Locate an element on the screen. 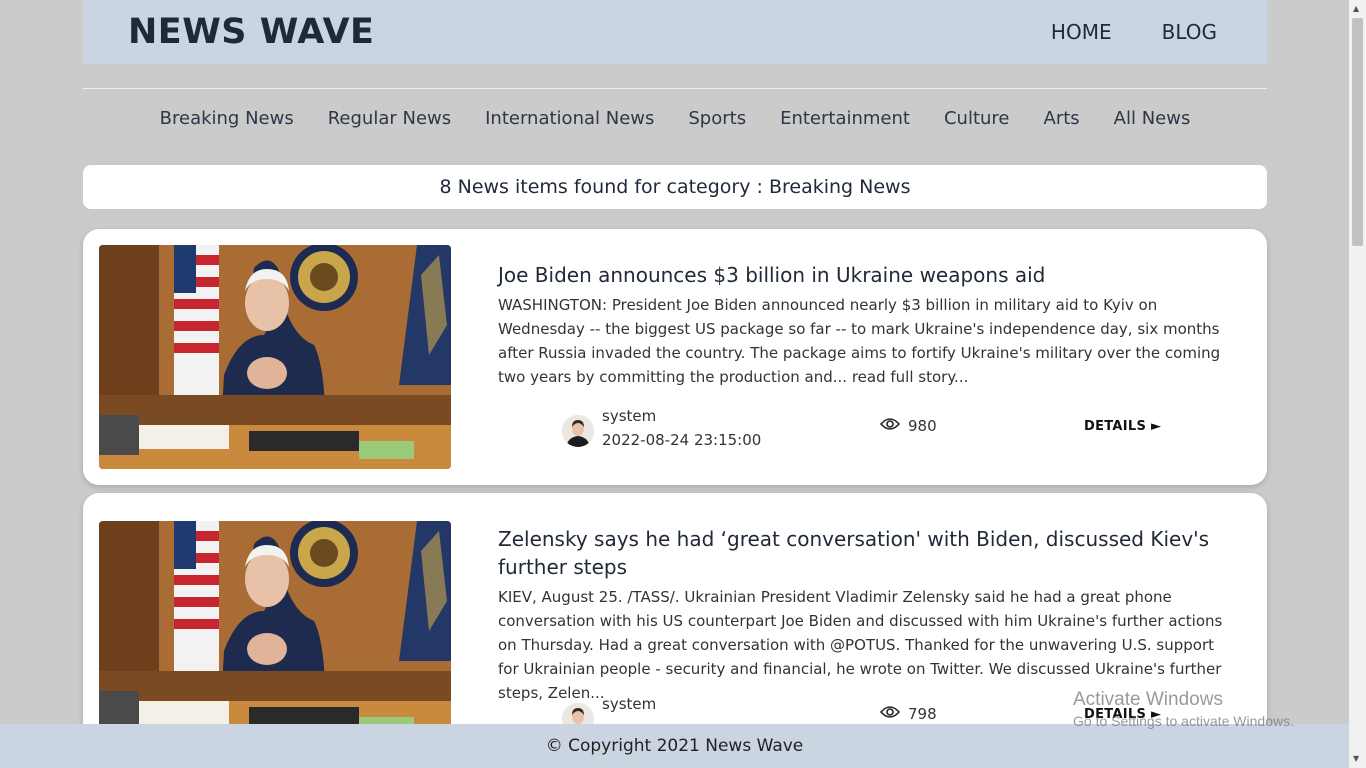 This screenshot has width=1366, height=768. category-culture: Culture is located at coordinates (977, 122).